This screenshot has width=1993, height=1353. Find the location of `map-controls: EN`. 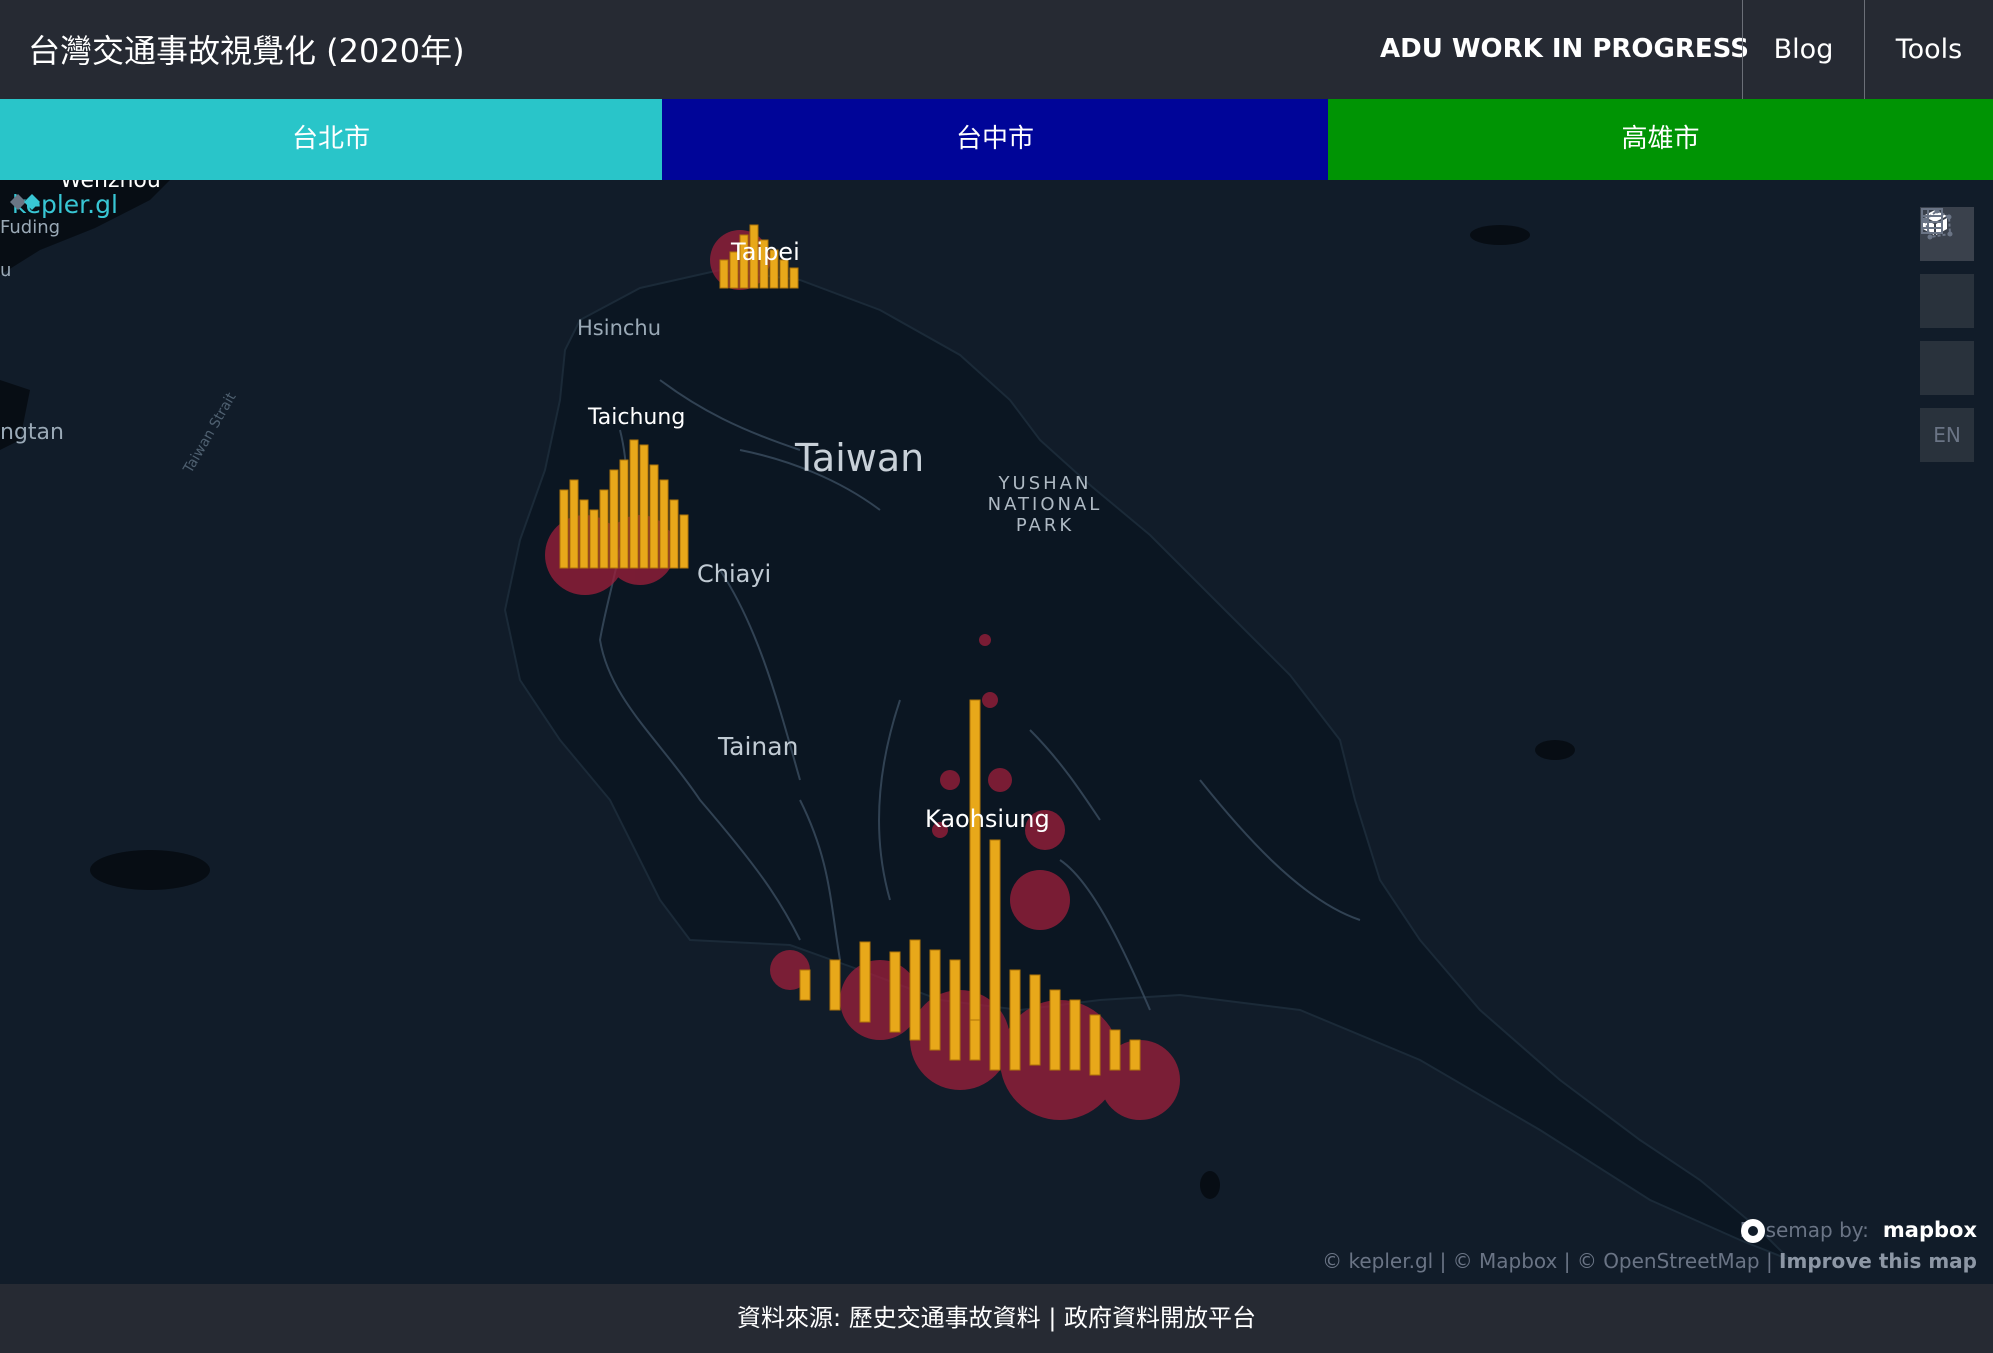

map-controls: EN is located at coordinates (1947, 341).